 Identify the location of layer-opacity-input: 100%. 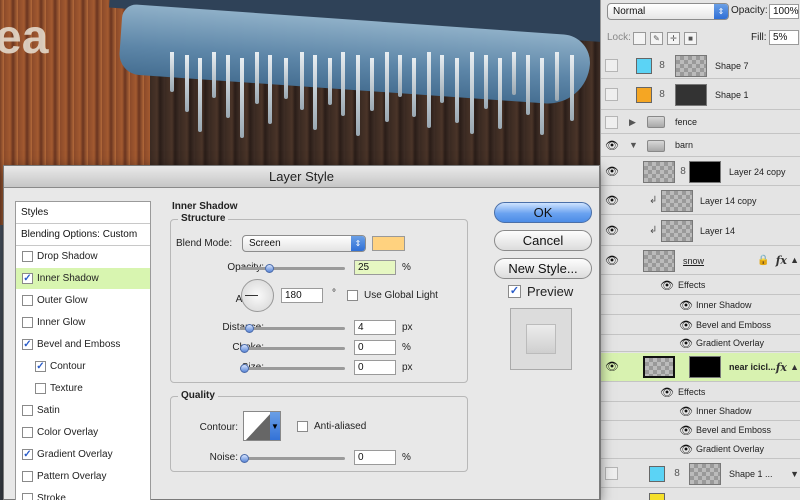
(784, 11).